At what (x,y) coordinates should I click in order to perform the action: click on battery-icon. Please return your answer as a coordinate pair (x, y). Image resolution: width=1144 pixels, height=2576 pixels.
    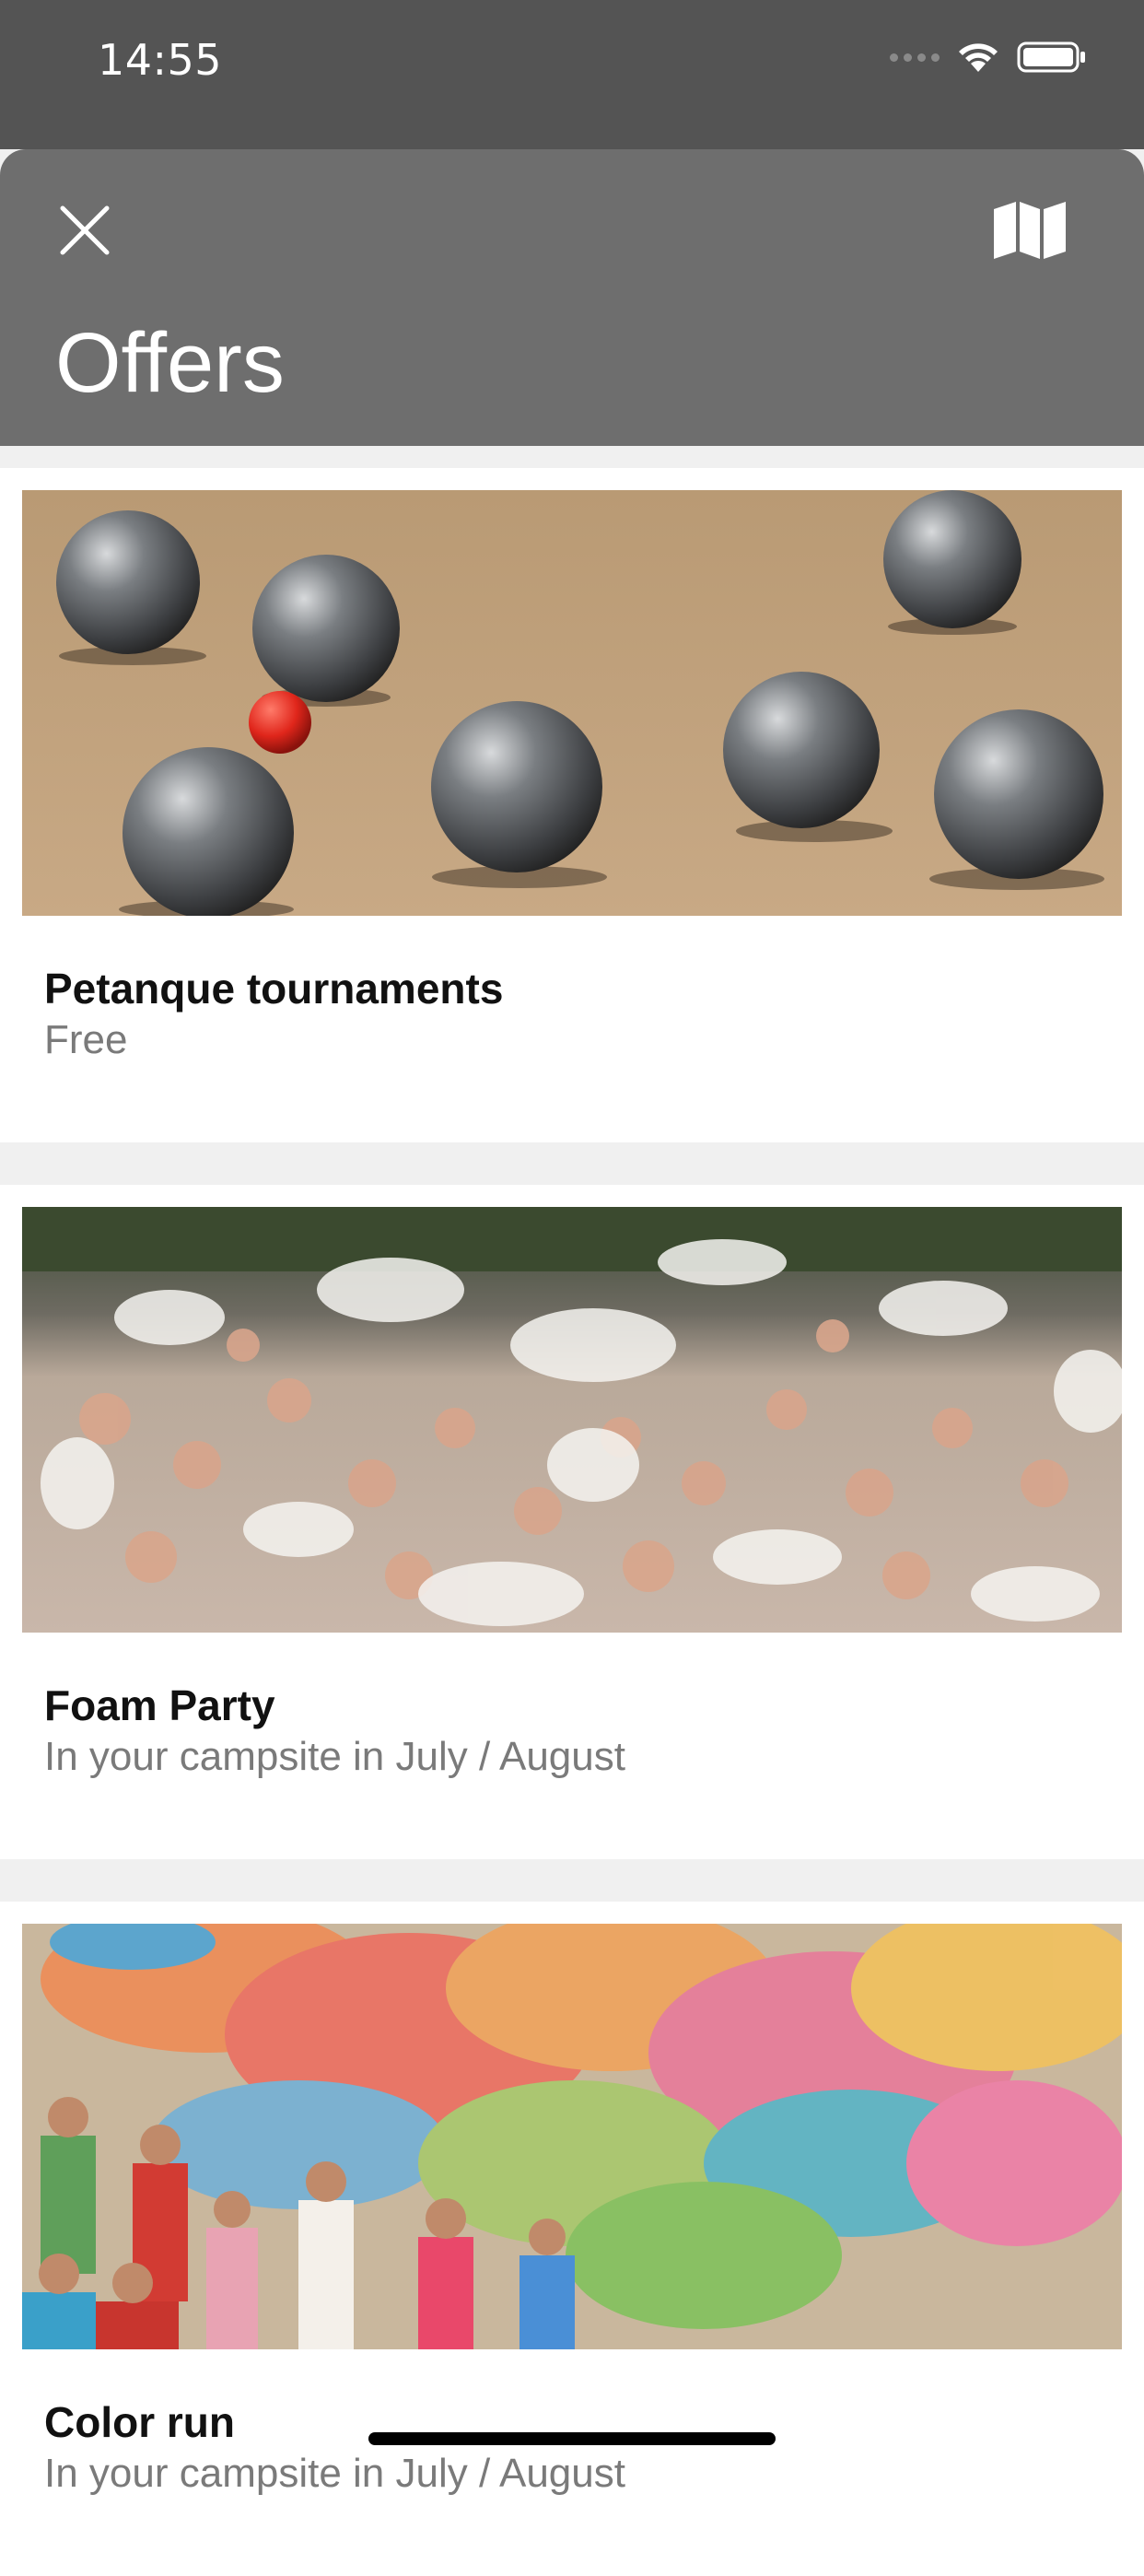
    Looking at the image, I should click on (1051, 57).